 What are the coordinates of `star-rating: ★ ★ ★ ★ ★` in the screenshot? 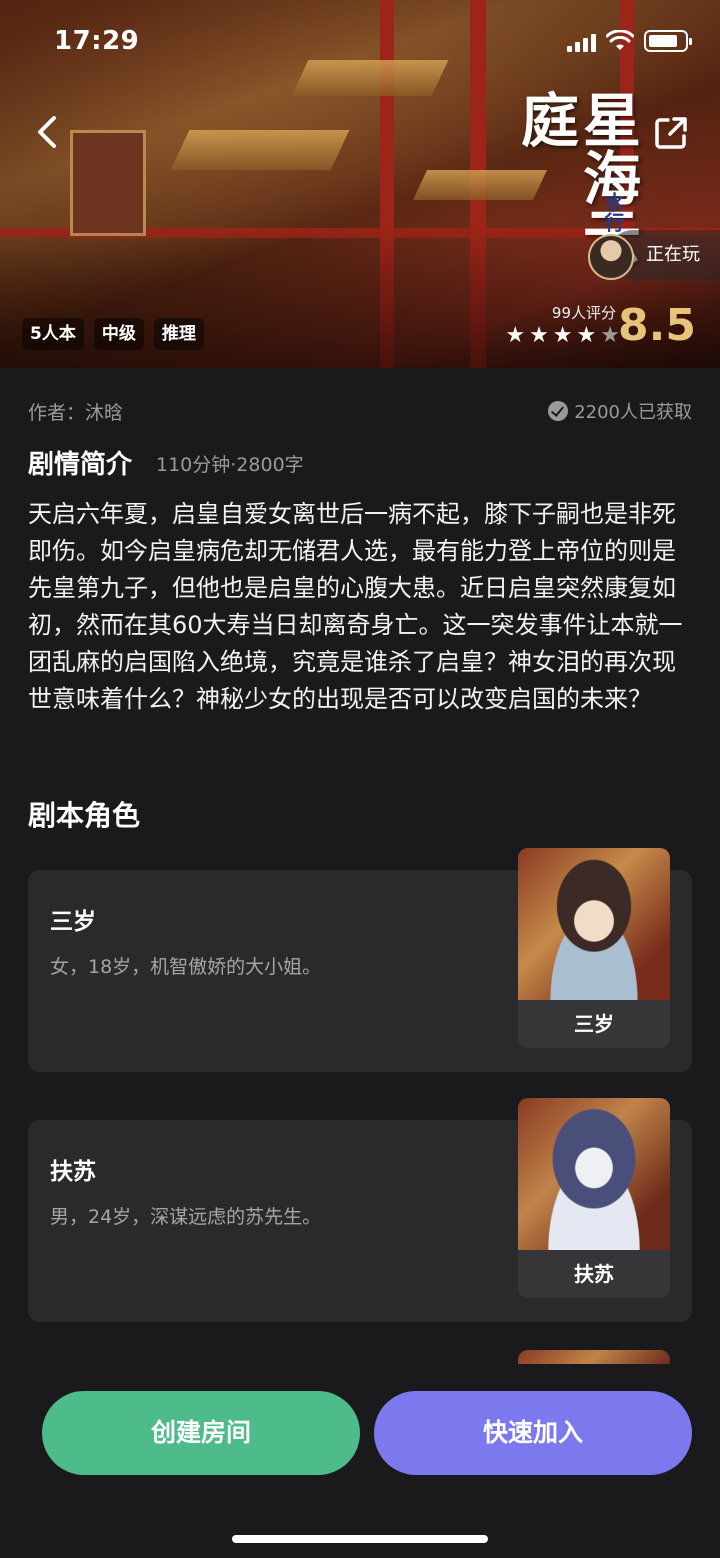 It's located at (562, 336).